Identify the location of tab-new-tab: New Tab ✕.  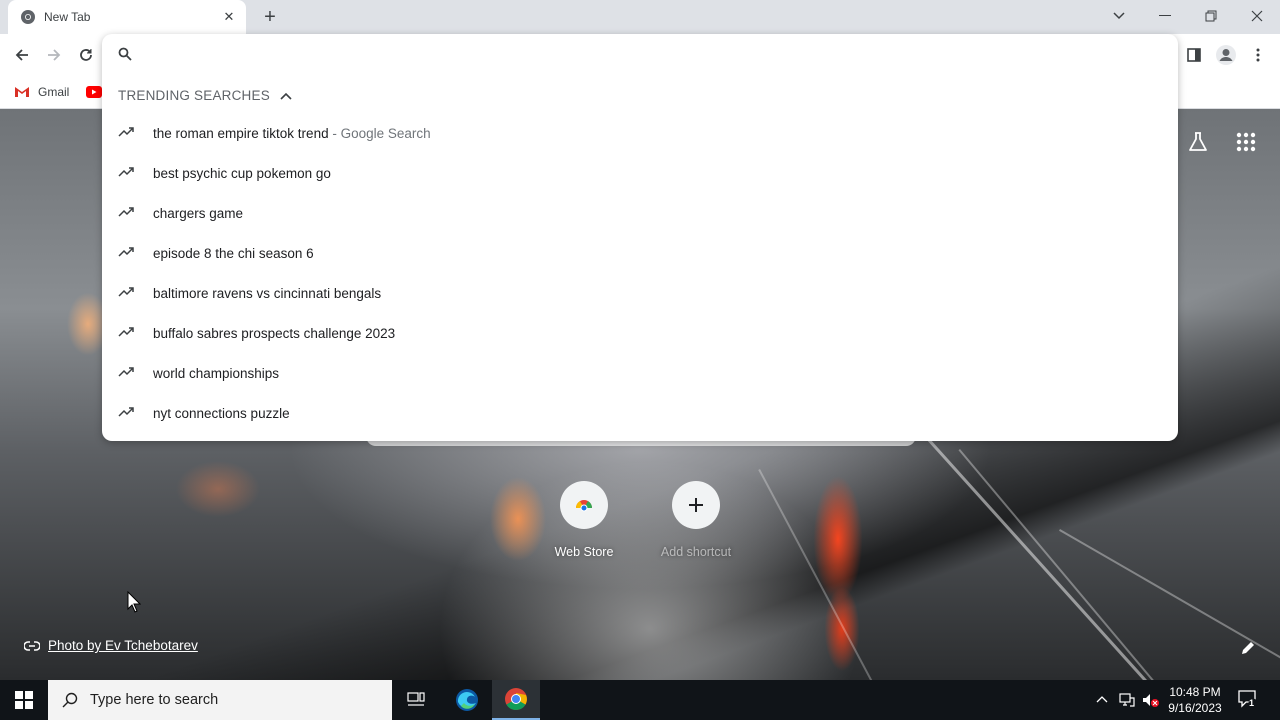
(127, 17).